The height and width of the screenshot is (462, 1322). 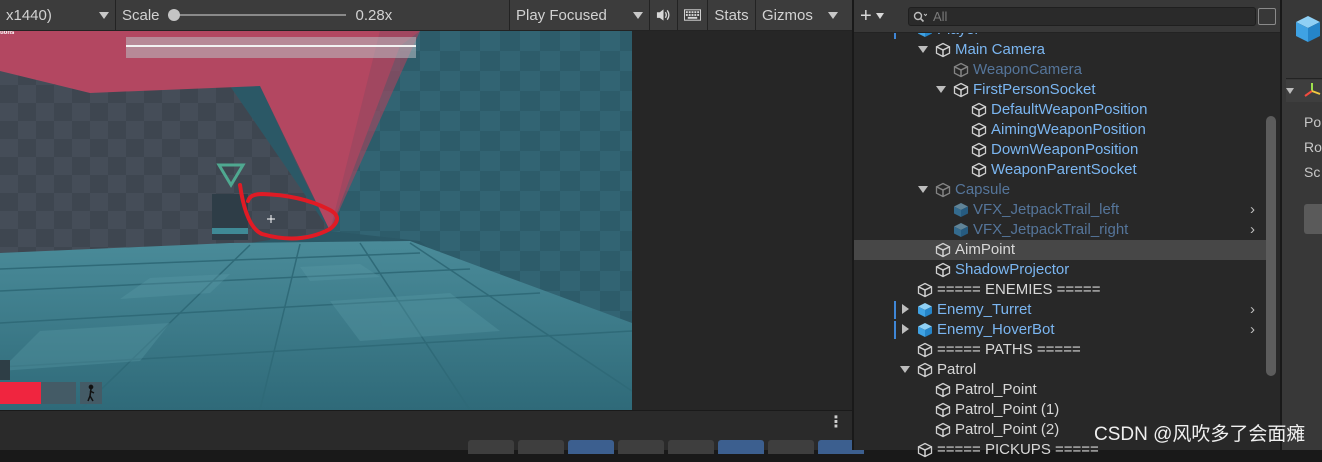 I want to click on hierarchy-item-label: VFX_JetpackTrail_left, so click(x=1046, y=209).